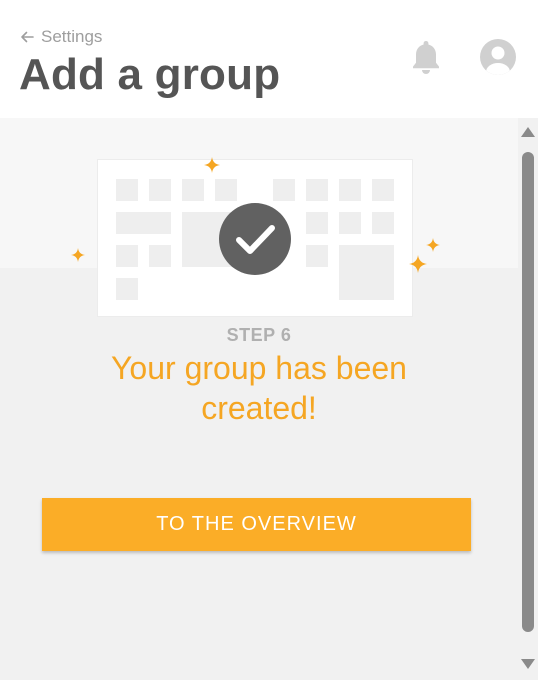  What do you see at coordinates (259, 388) in the screenshot?
I see `success-message: Your group has been created!` at bounding box center [259, 388].